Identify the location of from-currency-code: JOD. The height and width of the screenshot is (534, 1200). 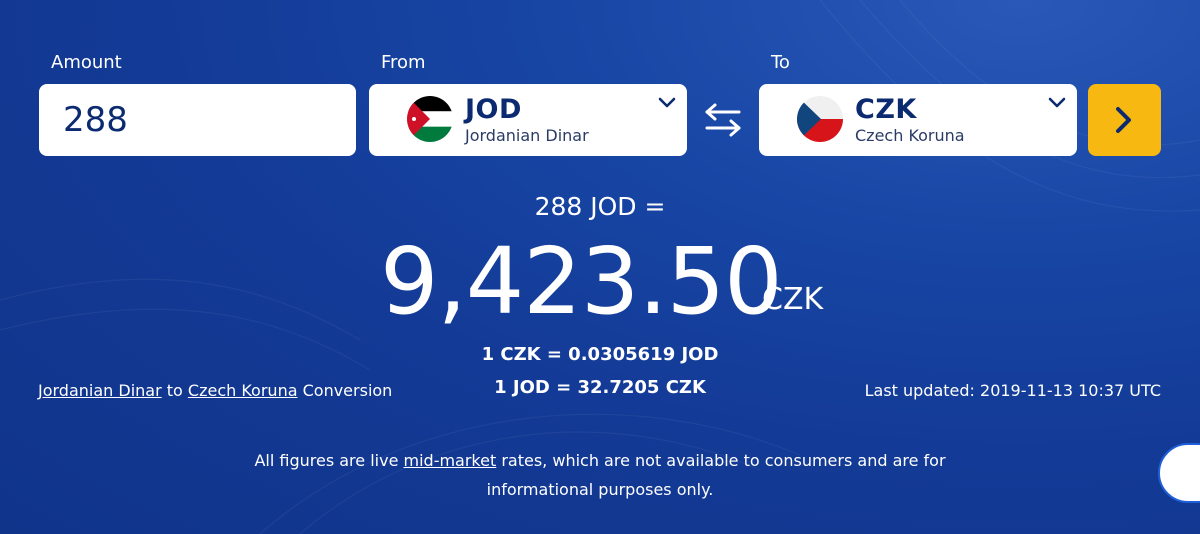
(493, 109).